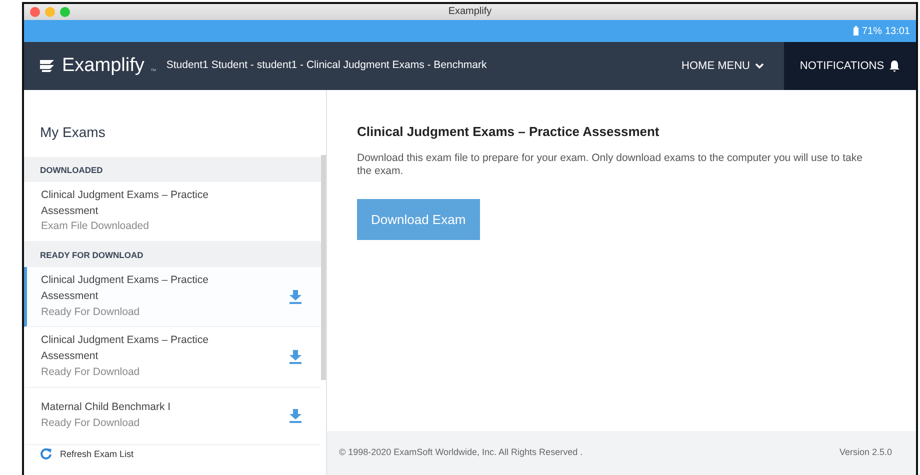  What do you see at coordinates (508, 132) in the screenshot?
I see `exam-heading: Clinical Judgment Exams – Practice Assessment` at bounding box center [508, 132].